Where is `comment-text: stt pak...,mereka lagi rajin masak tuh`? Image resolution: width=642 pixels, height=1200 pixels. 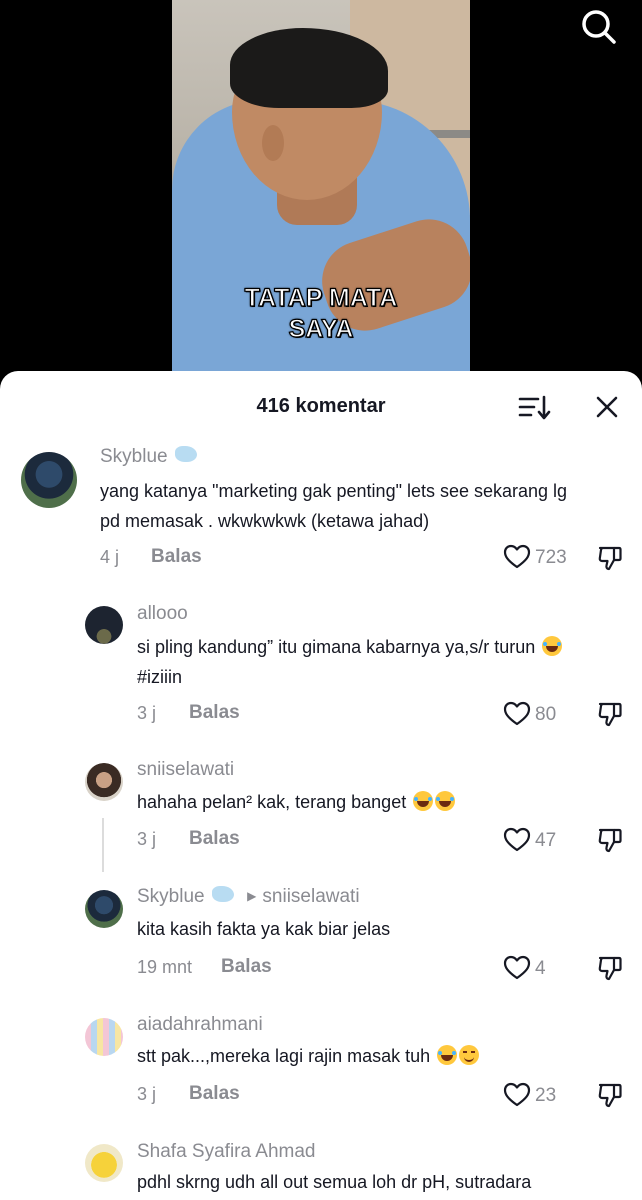
comment-text: stt pak...,mereka lagi rajin masak tuh is located at coordinates (387, 1056).